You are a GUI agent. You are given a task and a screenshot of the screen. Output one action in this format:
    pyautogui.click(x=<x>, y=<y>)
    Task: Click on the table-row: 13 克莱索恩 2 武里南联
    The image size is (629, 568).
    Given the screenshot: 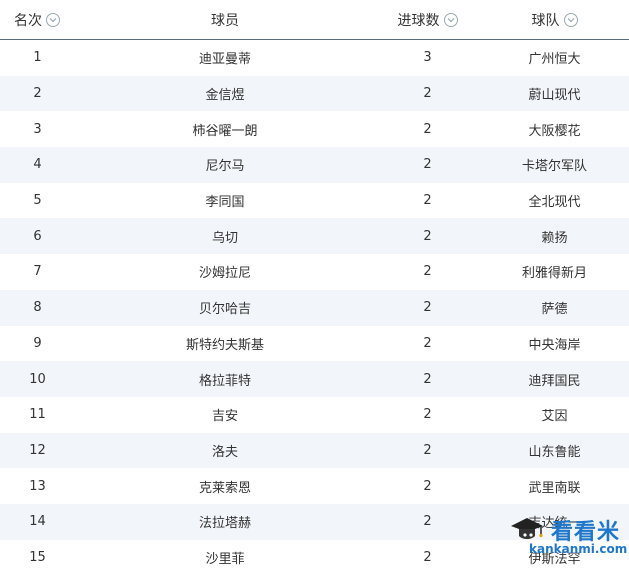 What is the action you would take?
    pyautogui.click(x=314, y=486)
    